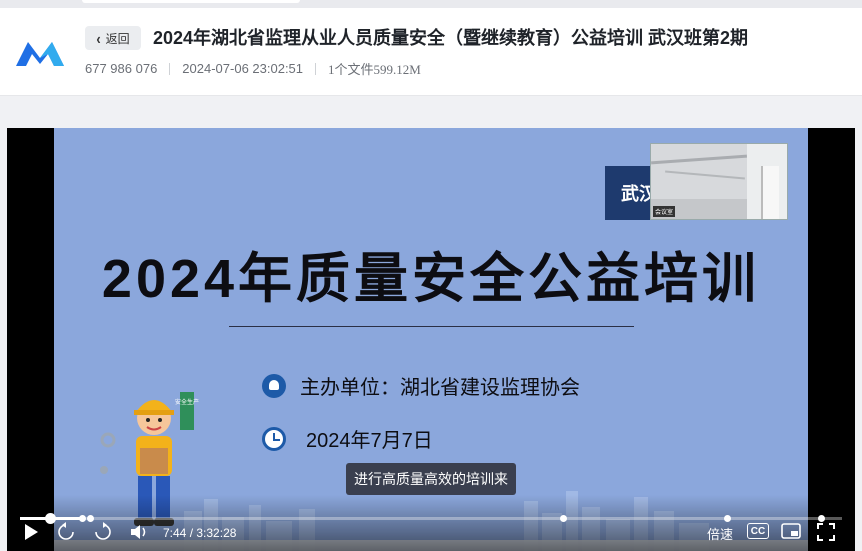 The height and width of the screenshot is (551, 862). I want to click on date-text: 2024年7月7日, so click(369, 441).